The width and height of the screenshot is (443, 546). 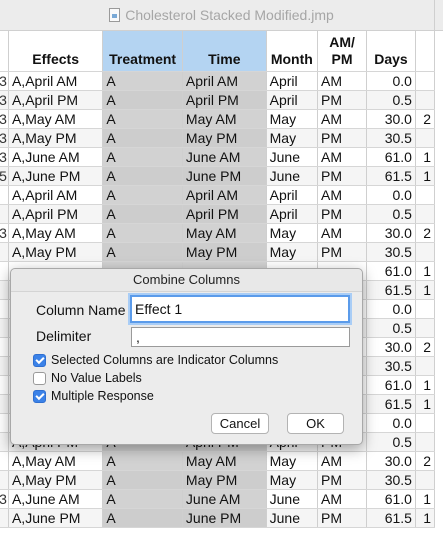 I want to click on column-header-month: Month, so click(x=292, y=51).